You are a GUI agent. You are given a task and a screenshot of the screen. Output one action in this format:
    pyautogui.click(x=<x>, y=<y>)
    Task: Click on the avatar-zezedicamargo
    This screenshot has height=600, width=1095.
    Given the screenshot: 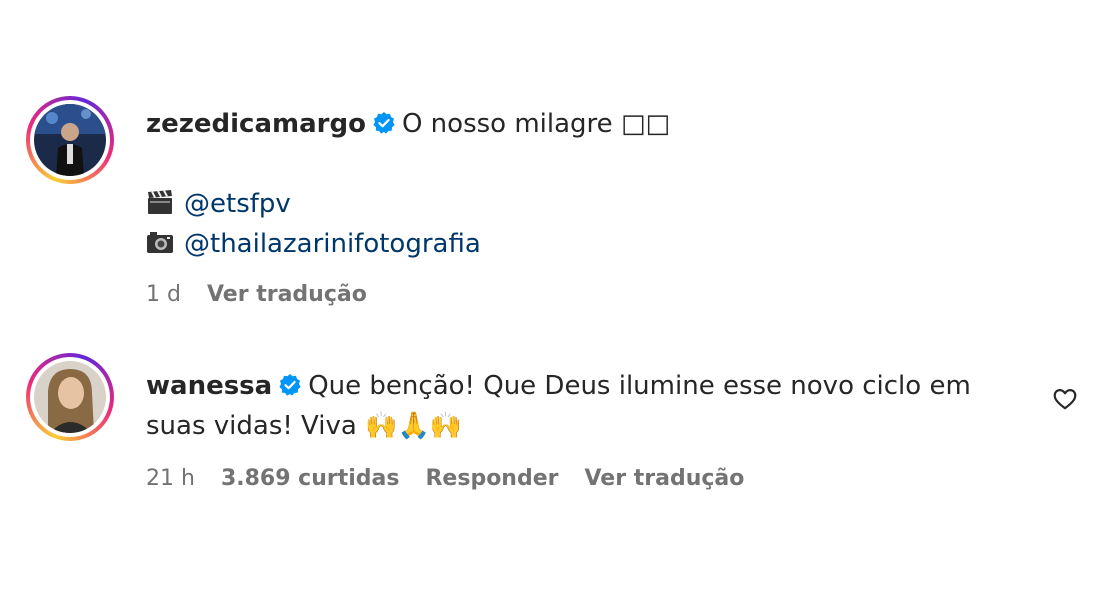 What is the action you would take?
    pyautogui.click(x=70, y=140)
    